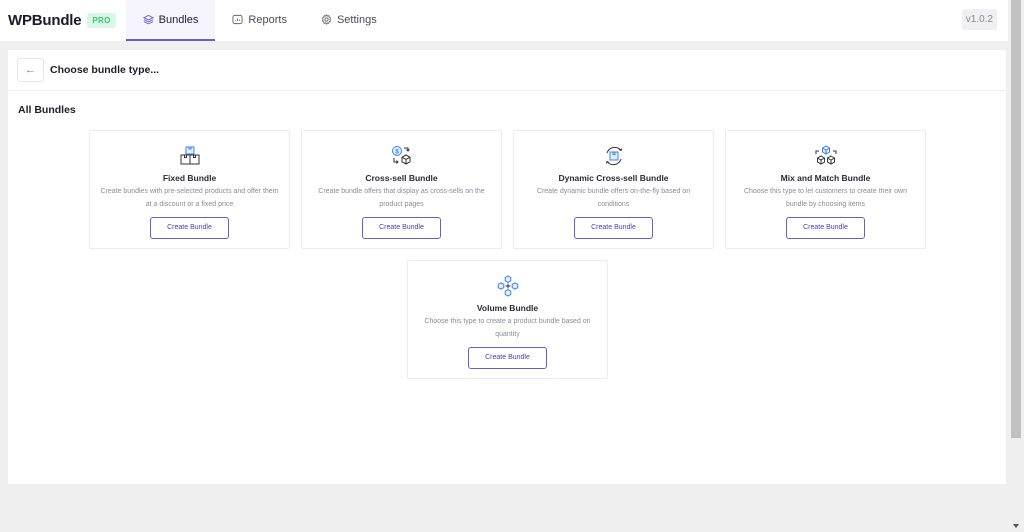  I want to click on chart-icon, so click(237, 19).